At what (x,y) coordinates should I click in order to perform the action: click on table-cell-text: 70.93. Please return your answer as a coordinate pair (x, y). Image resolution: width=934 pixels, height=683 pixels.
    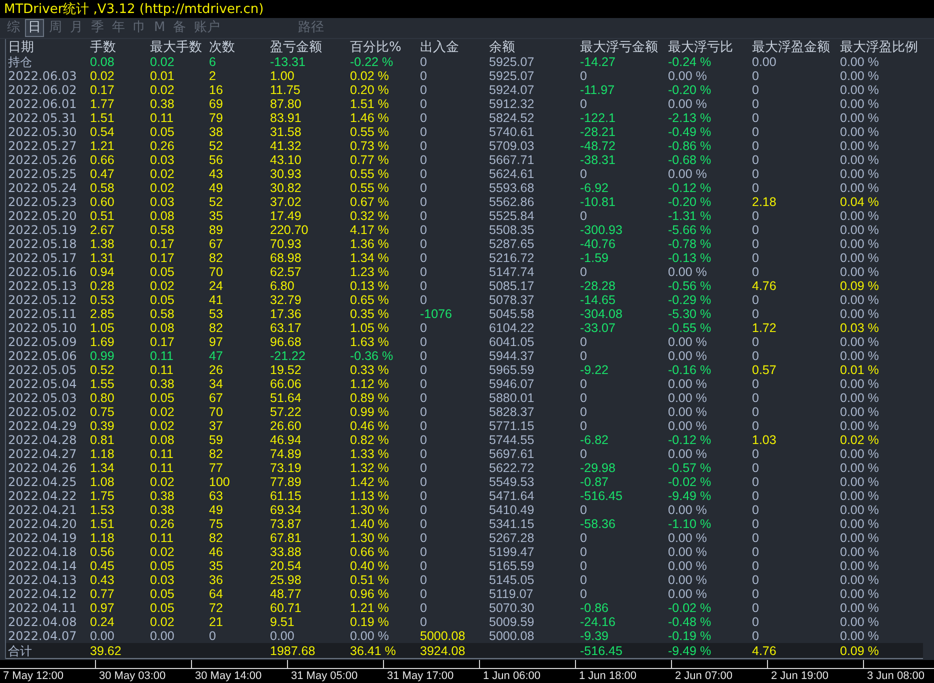
    Looking at the image, I should click on (286, 244).